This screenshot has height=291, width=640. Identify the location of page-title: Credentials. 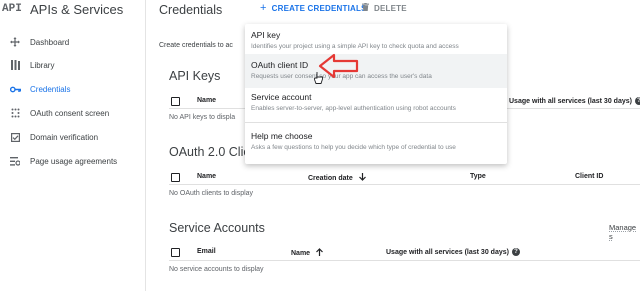
(191, 10).